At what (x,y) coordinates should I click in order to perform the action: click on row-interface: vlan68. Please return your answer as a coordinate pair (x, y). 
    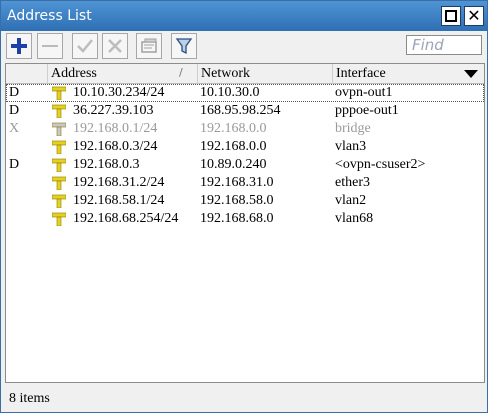
    Looking at the image, I should click on (354, 218).